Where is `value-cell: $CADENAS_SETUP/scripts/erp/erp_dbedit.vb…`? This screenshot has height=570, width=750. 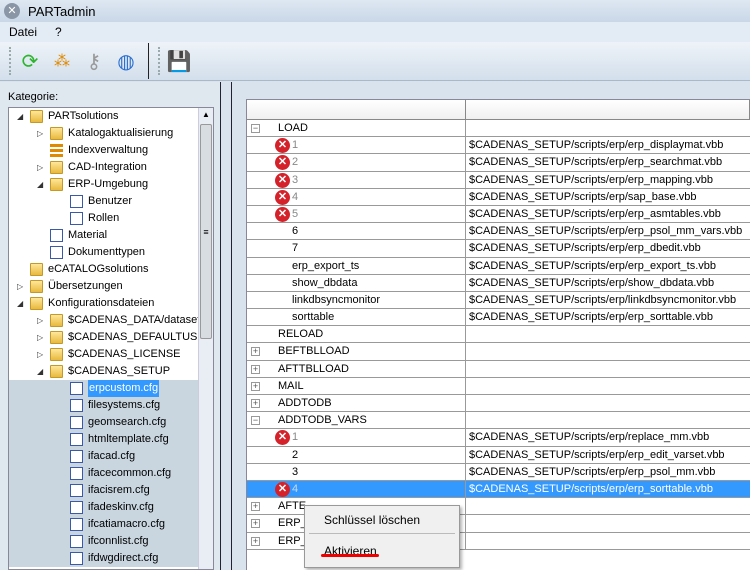 value-cell: $CADENAS_SETUP/scripts/erp/erp_dbedit.vb… is located at coordinates (608, 248).